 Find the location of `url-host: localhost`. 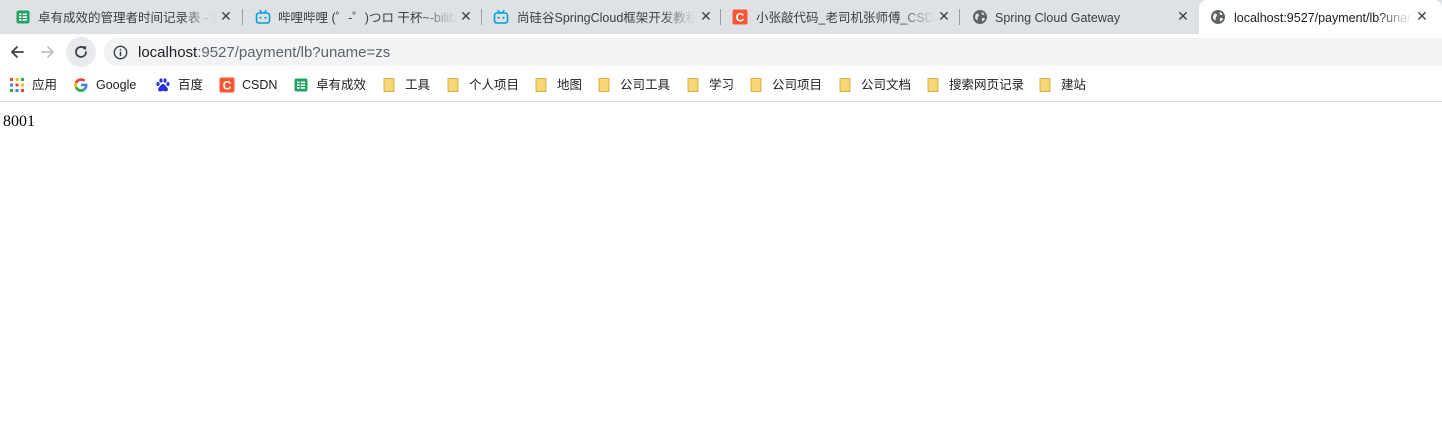

url-host: localhost is located at coordinates (168, 52).